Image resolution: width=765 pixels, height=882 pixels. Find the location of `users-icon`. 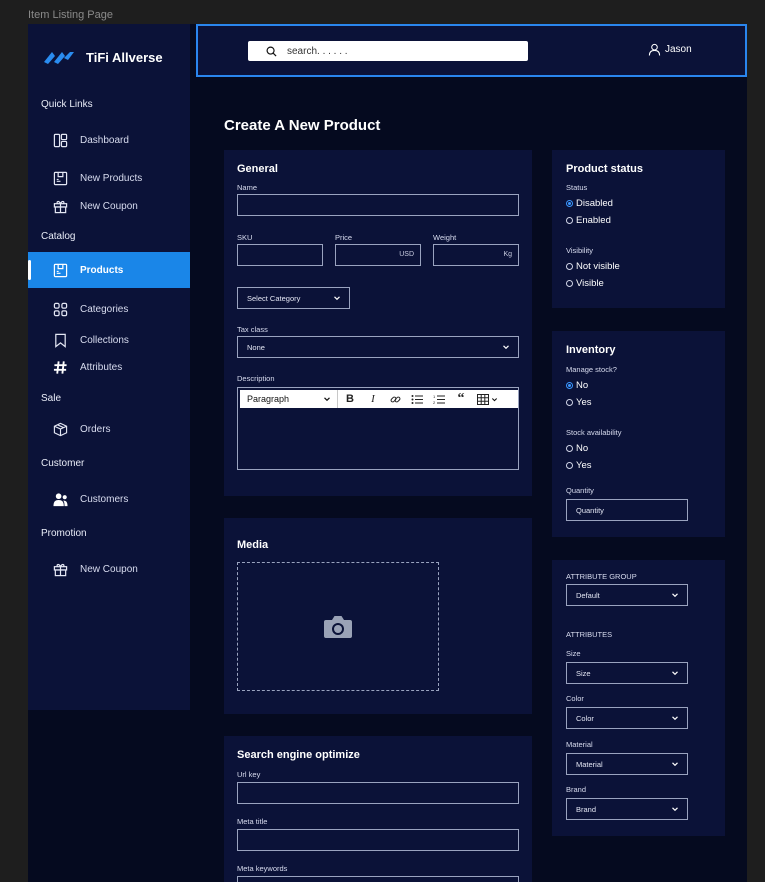

users-icon is located at coordinates (60, 499).